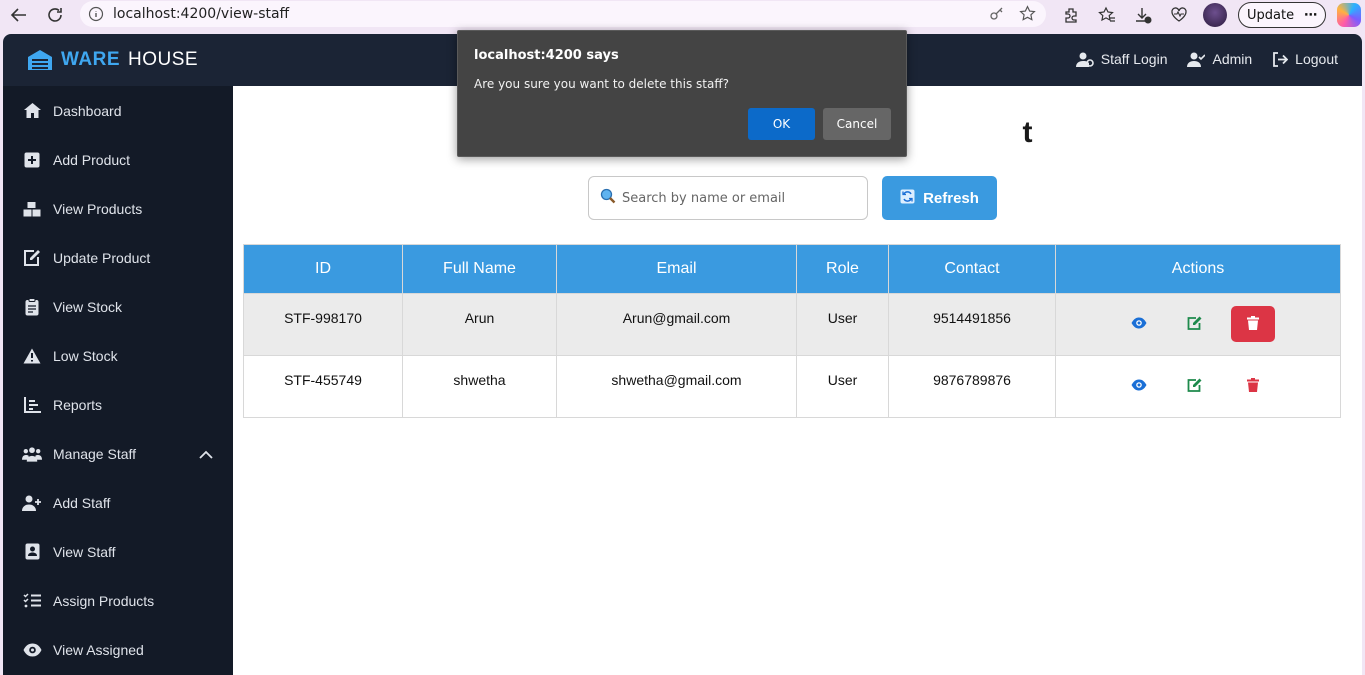 This screenshot has height=675, width=1365. I want to click on brand-logo: WARE HOUSE, so click(112, 60).